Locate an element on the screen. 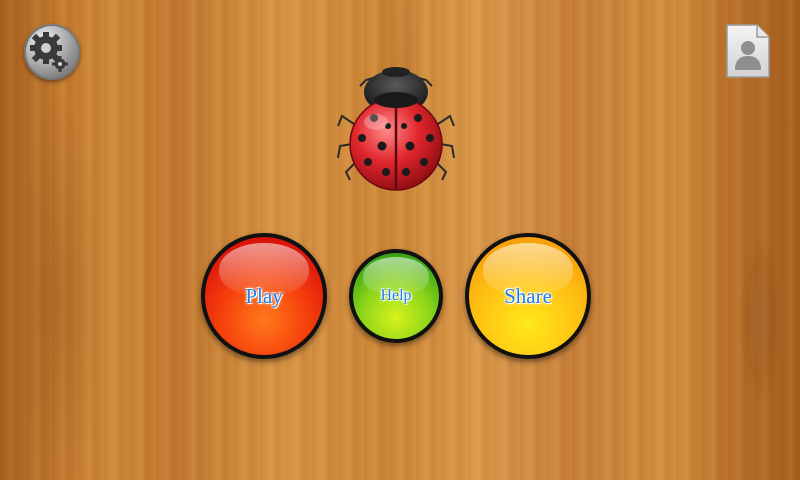 This screenshot has width=800, height=480. help-label: Help is located at coordinates (396, 295).